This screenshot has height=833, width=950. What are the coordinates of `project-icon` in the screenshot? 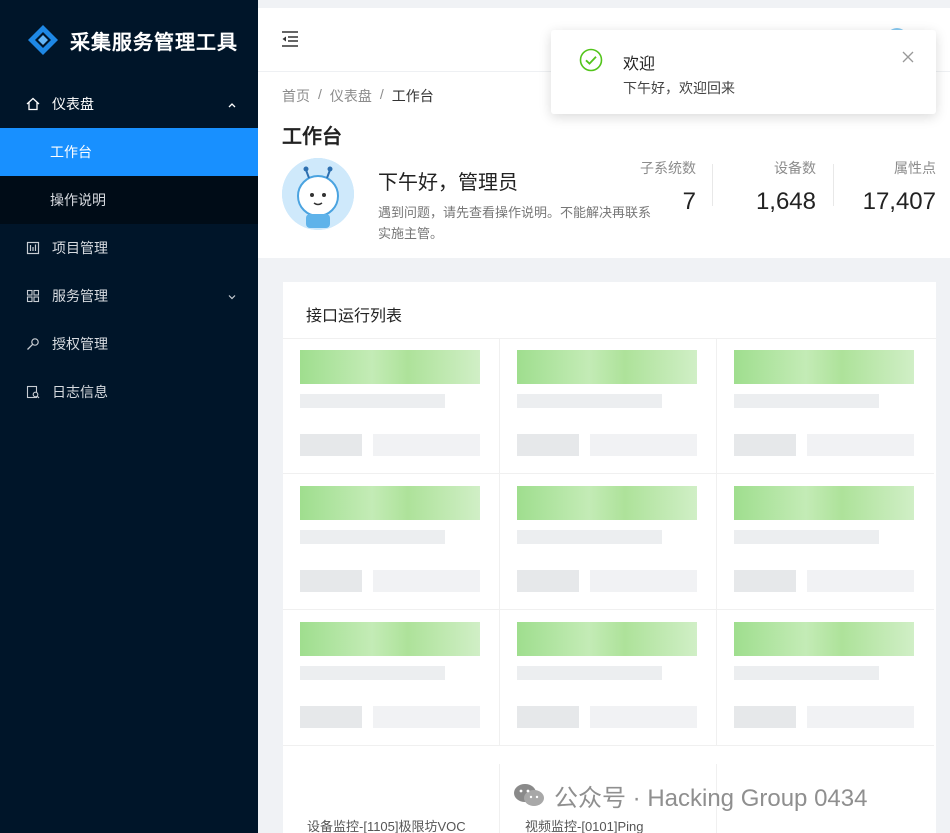 It's located at (33, 248).